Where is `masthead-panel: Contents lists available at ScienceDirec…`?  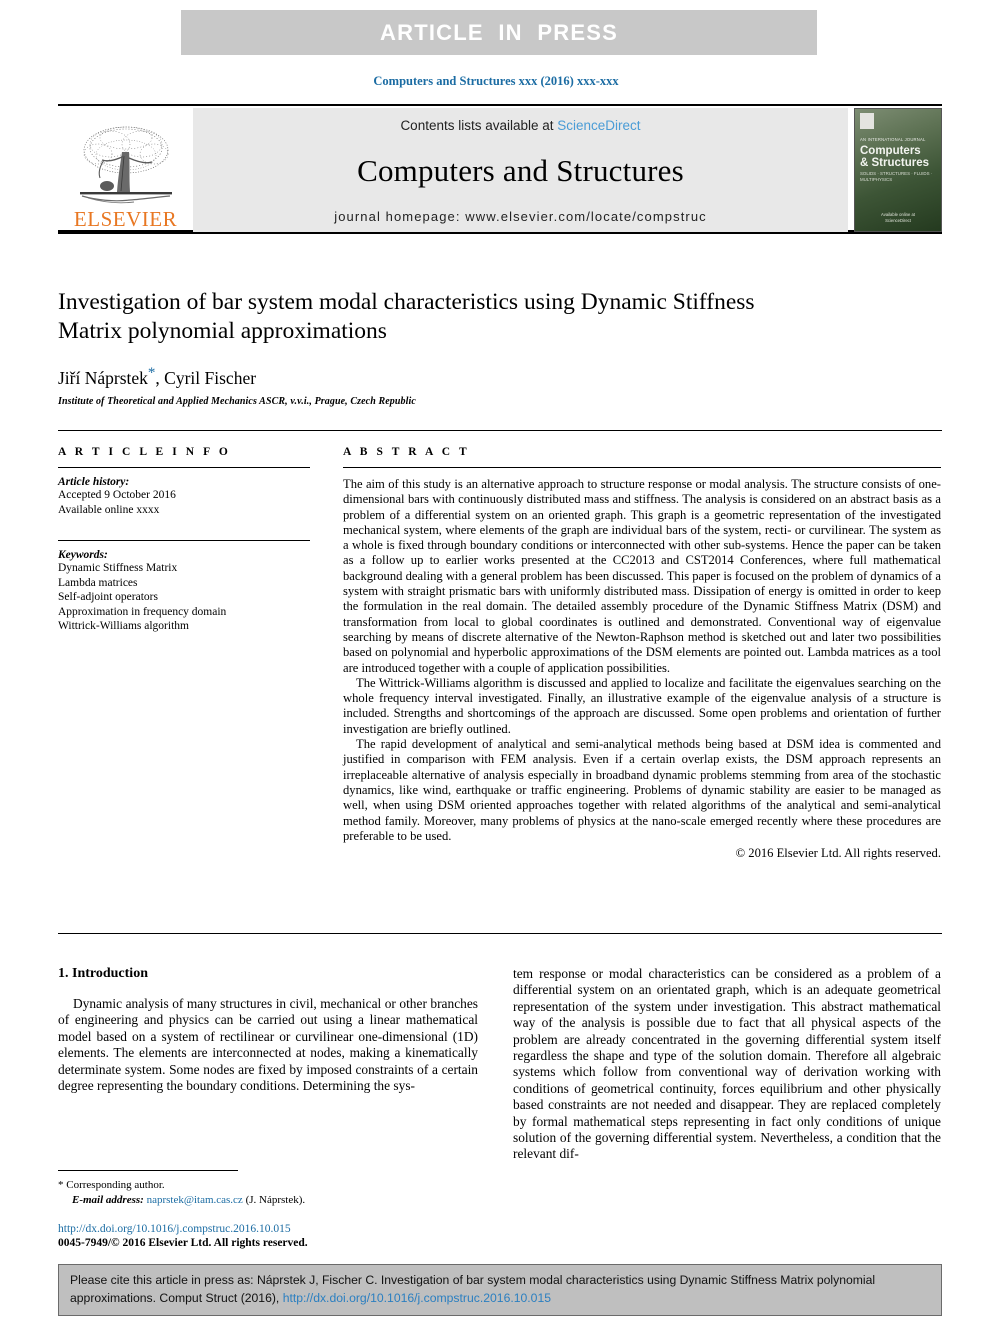
masthead-panel: Contents lists available at ScienceDirec… is located at coordinates (520, 170).